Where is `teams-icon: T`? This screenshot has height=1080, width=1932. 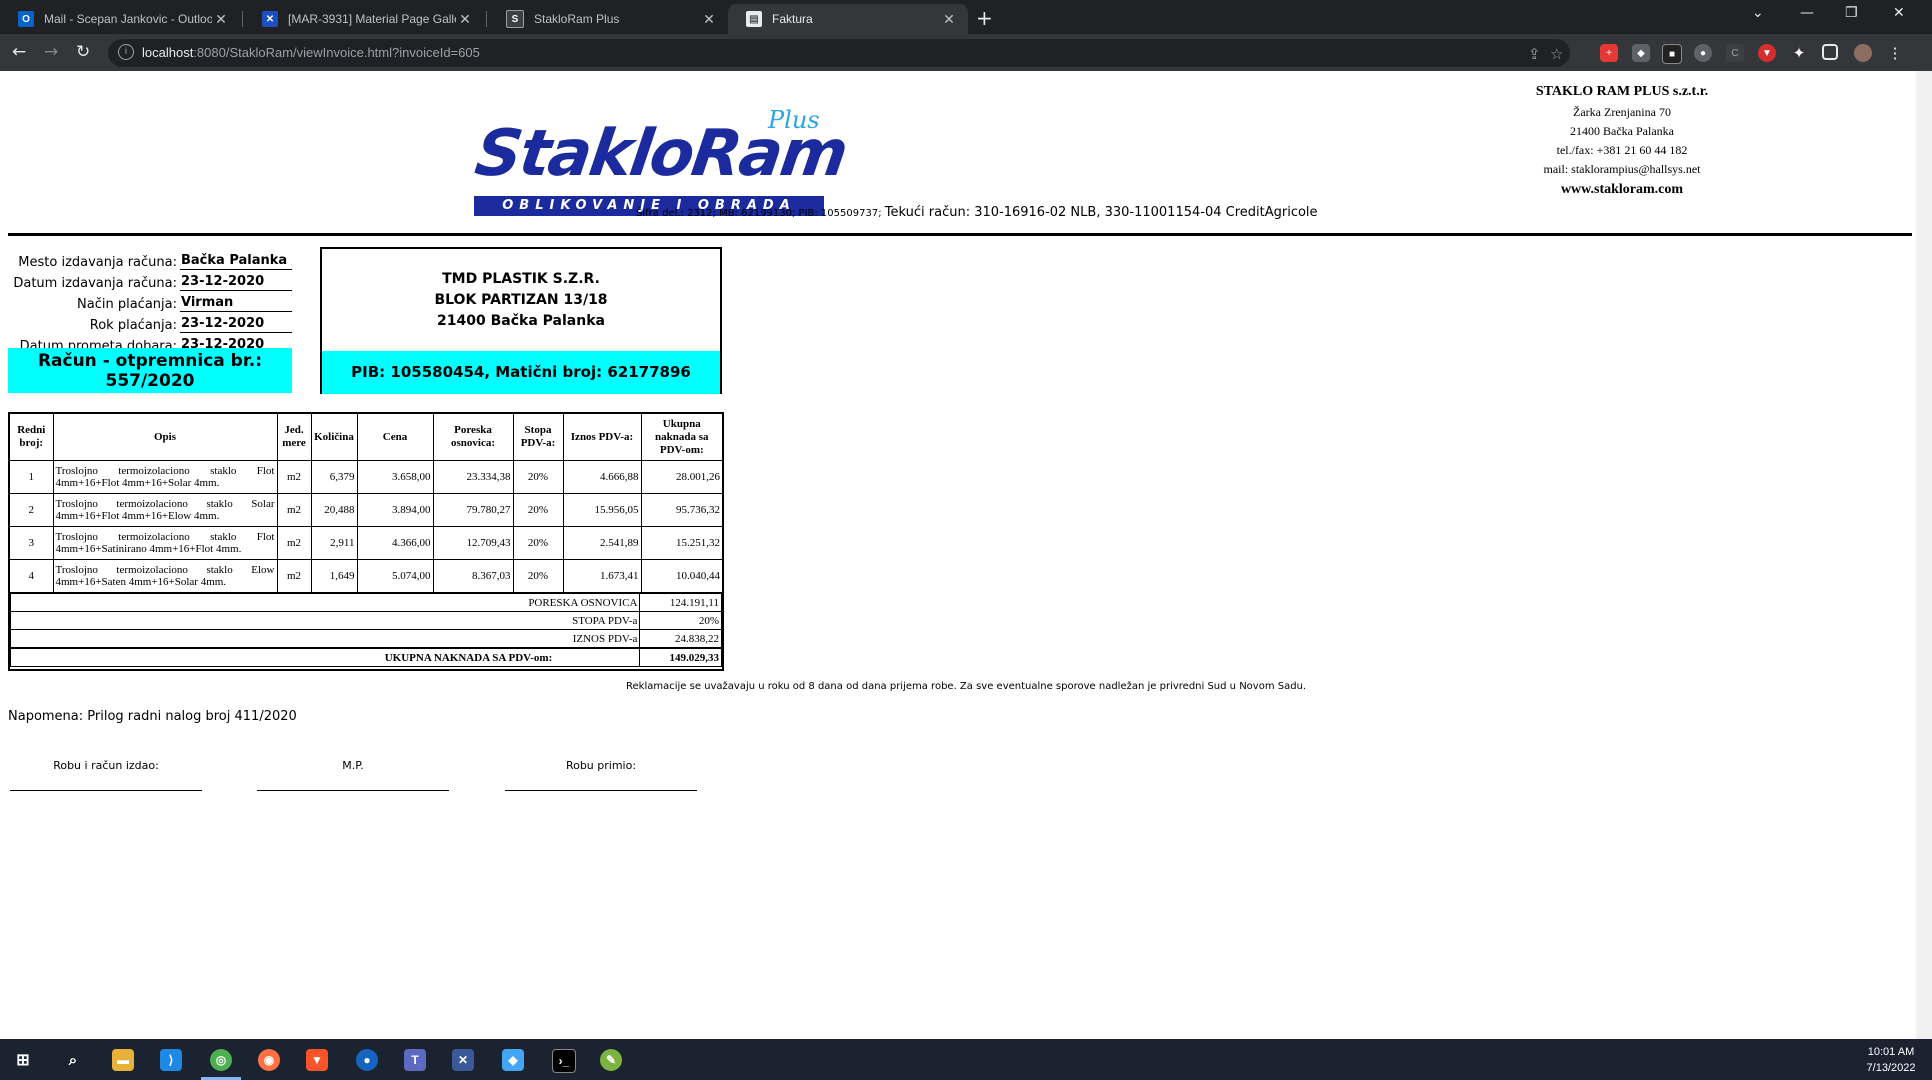 teams-icon: T is located at coordinates (415, 1060).